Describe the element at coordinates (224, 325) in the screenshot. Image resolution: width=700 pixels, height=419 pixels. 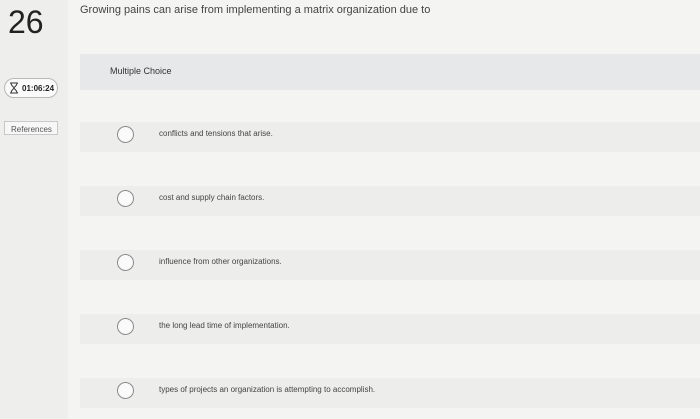
I see `option-text: the long lead time of implementation.` at that location.